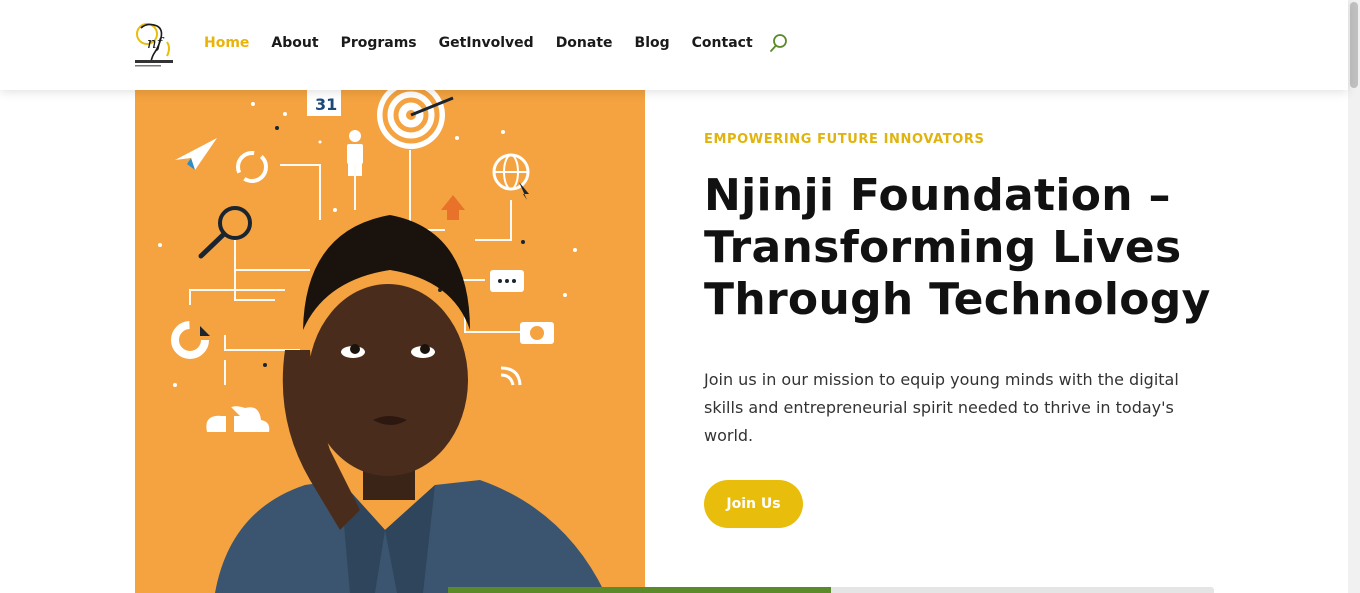  I want to click on scrollbar-thumb, so click(1354, 45).